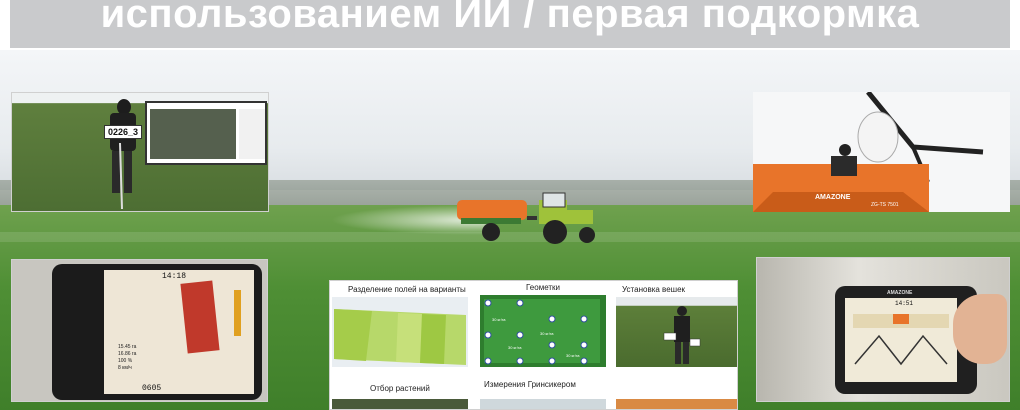  What do you see at coordinates (904, 303) in the screenshot?
I see `terminal-clock-right: 14:51` at bounding box center [904, 303].